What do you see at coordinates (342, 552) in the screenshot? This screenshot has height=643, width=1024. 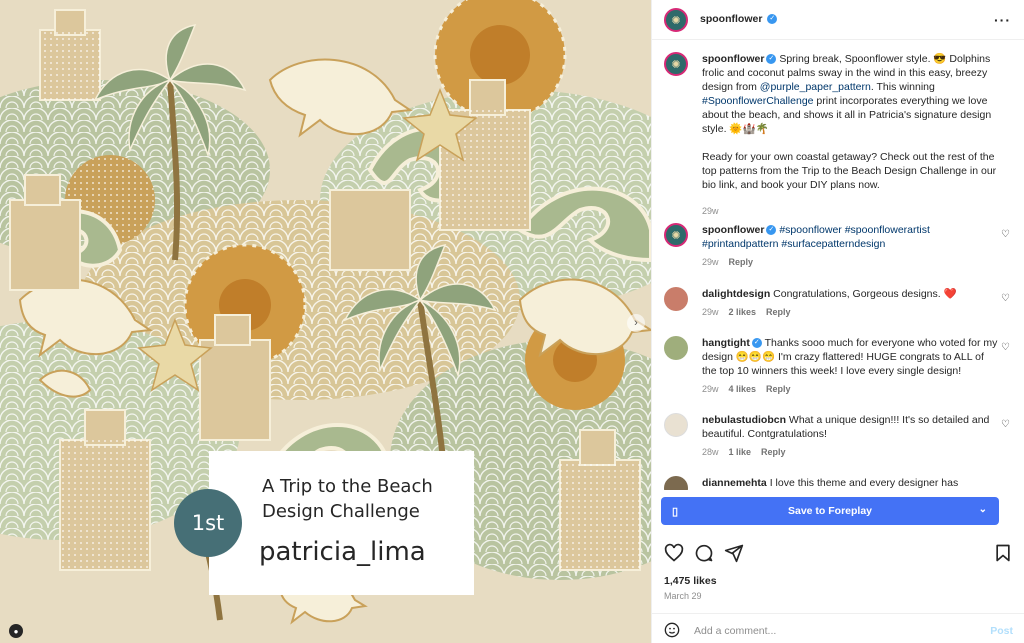 I see `designer-name: patricia_lima` at bounding box center [342, 552].